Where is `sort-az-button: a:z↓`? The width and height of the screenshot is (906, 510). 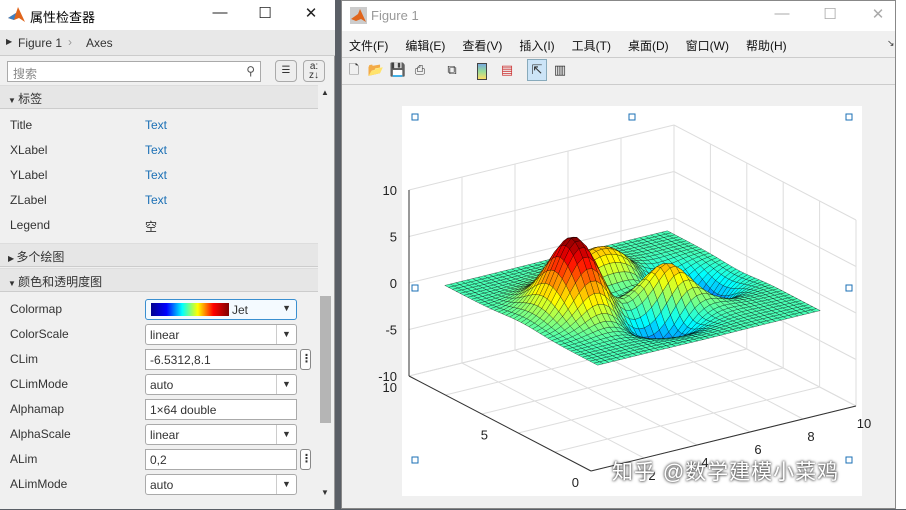
sort-az-button: a:z↓ is located at coordinates (314, 71).